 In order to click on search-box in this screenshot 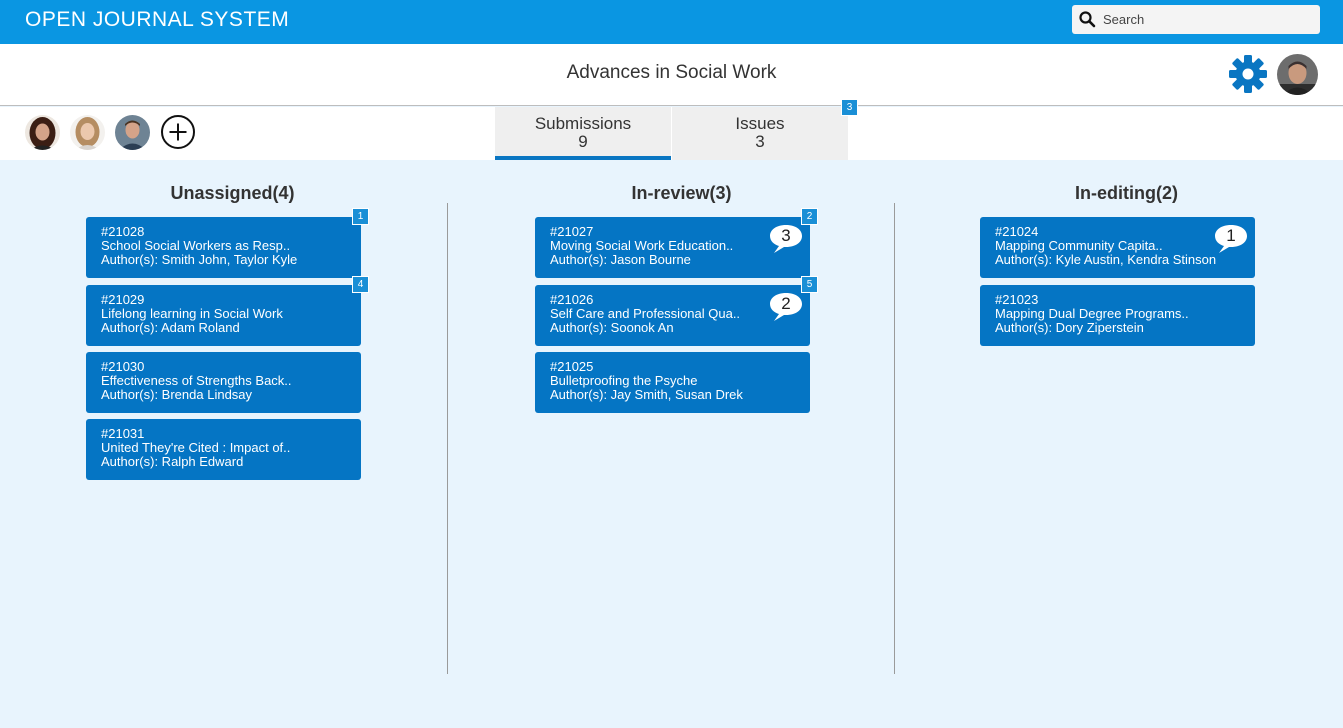, I will do `click(1196, 19)`.